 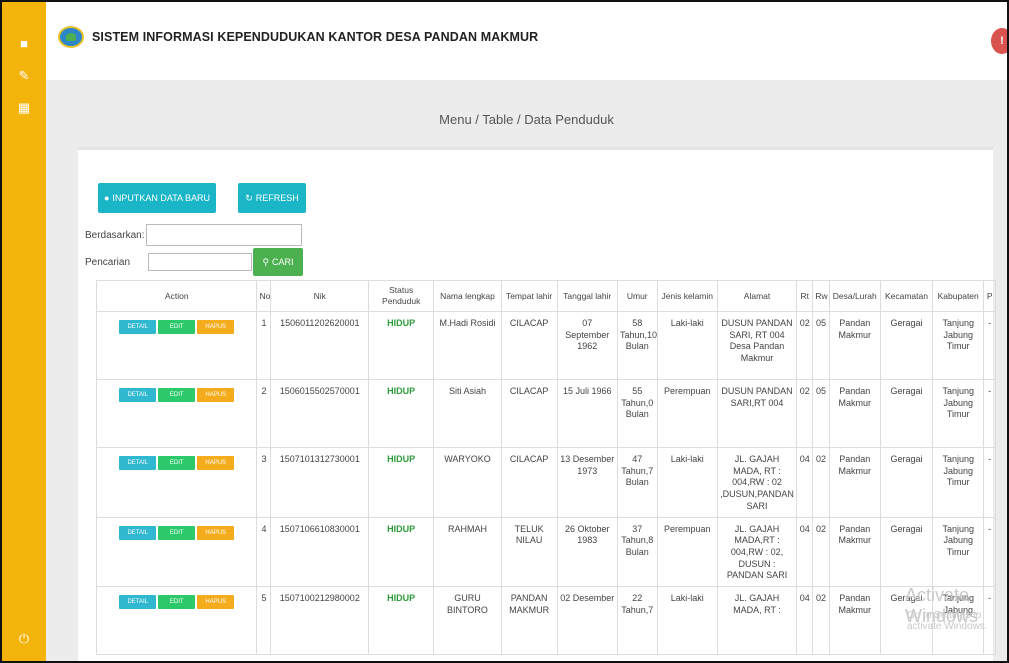 What do you see at coordinates (529, 551) in the screenshot?
I see `cell-tempat: TELUK NILAU` at bounding box center [529, 551].